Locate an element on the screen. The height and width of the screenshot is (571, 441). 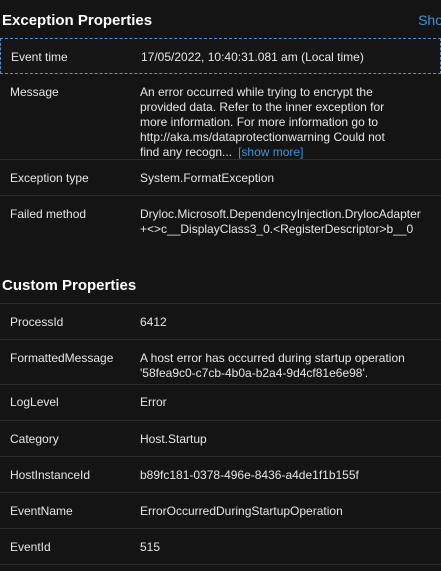
property-key: Message is located at coordinates (34, 92).